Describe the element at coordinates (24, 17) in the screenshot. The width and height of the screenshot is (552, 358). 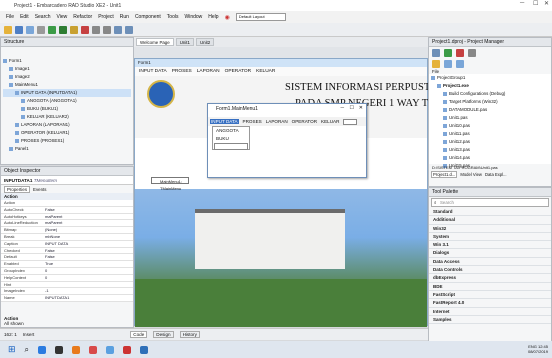
I see `menu-edit: Edit` at that location.